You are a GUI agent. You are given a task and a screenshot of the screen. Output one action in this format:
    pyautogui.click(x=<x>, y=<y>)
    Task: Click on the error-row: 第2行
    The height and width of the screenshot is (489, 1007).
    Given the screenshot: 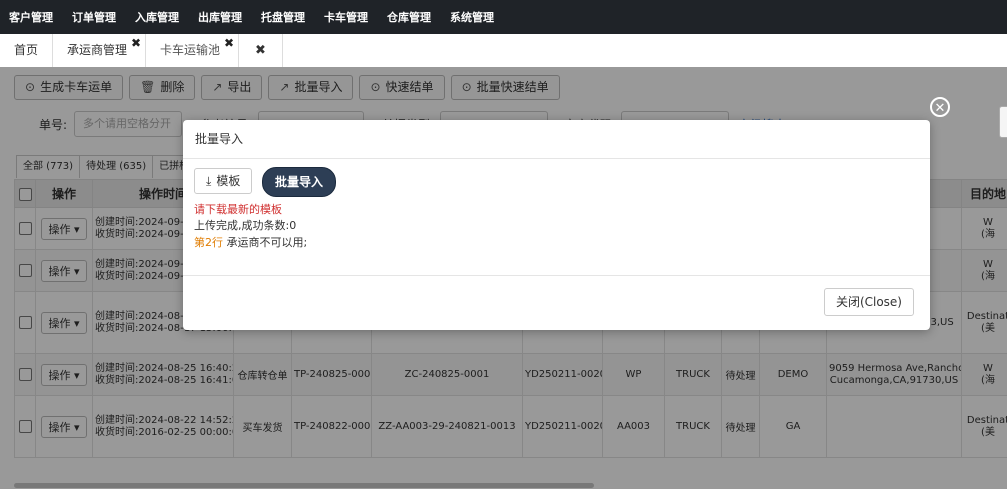 What is the action you would take?
    pyautogui.click(x=208, y=242)
    